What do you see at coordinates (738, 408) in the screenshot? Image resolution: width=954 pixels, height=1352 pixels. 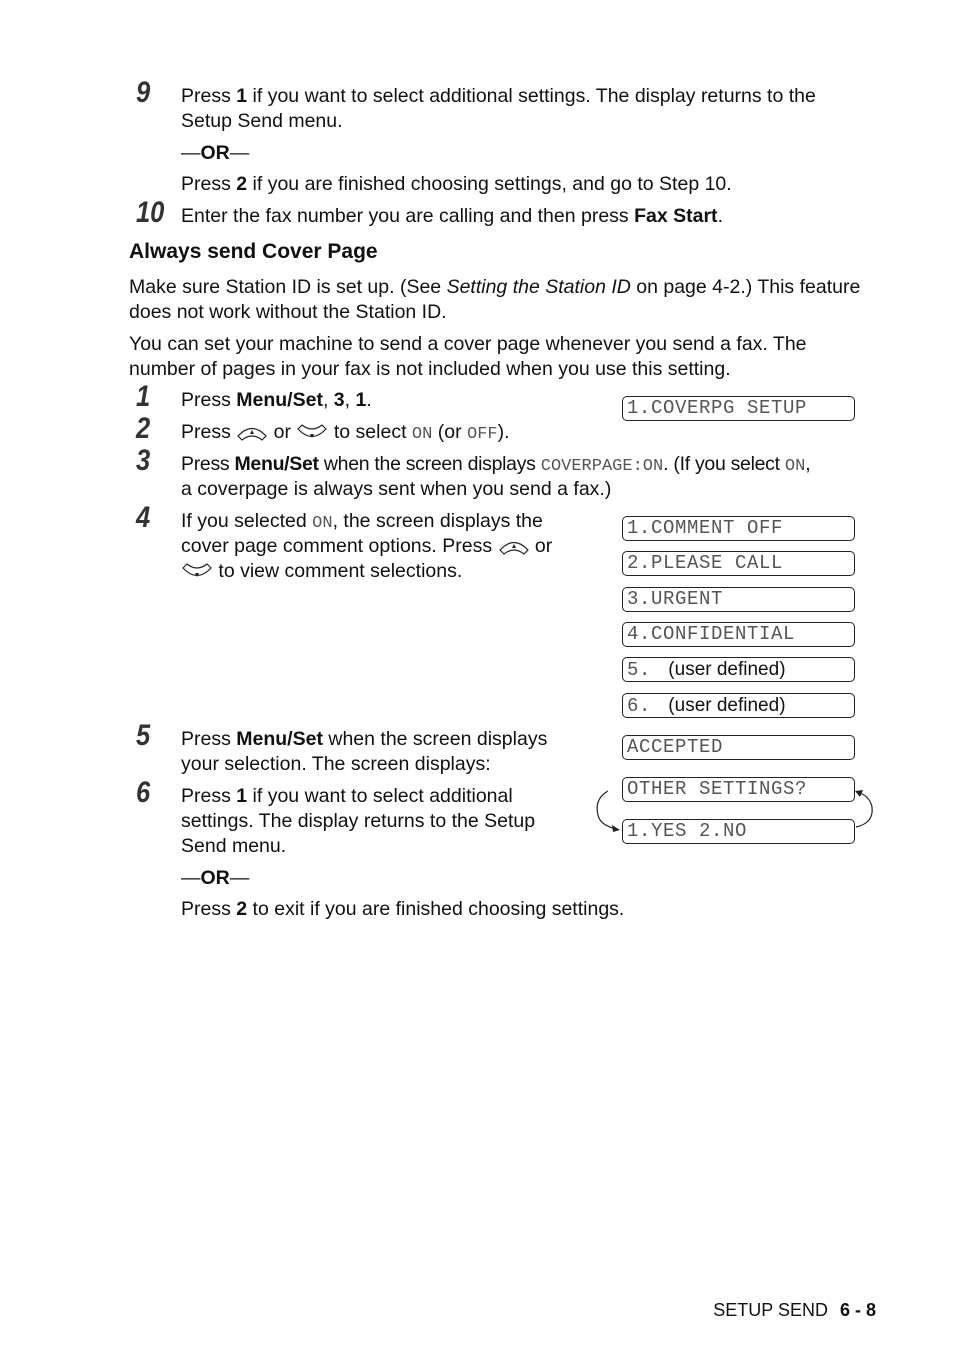 I see `lcd-display: 1.COVERPG SETUP` at bounding box center [738, 408].